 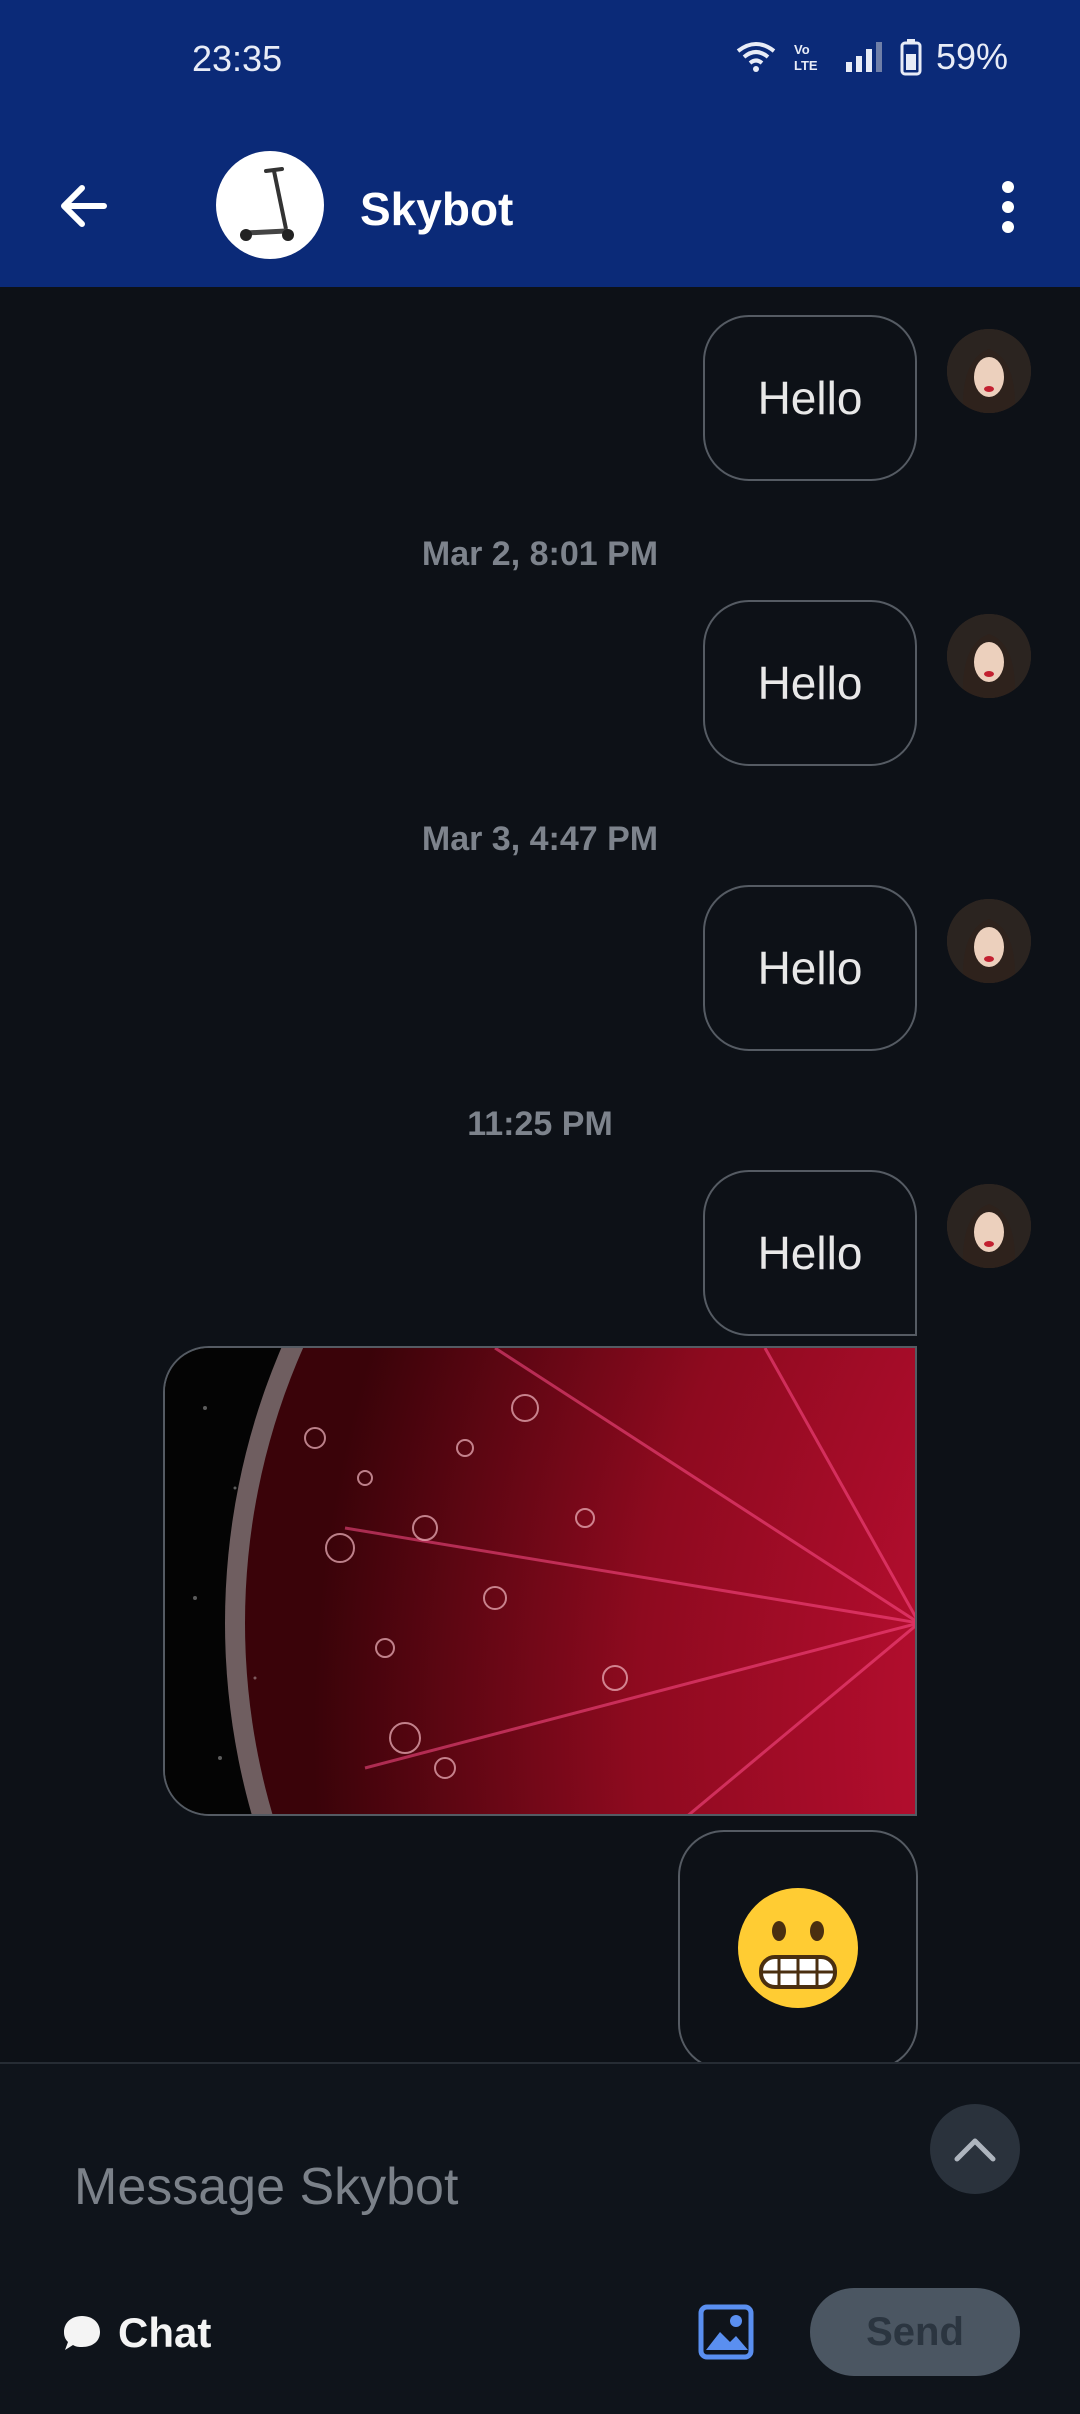 I want to click on attach-image-button, so click(x=726, y=2332).